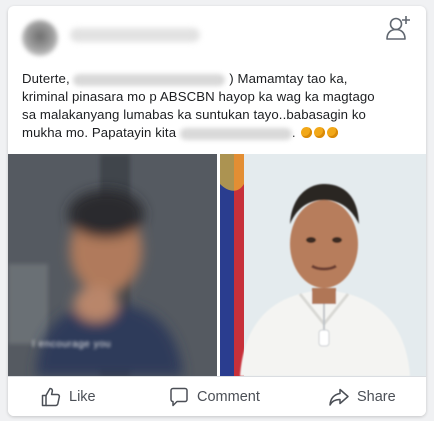 This screenshot has height=421, width=434. What do you see at coordinates (217, 37) in the screenshot?
I see `post-header` at bounding box center [217, 37].